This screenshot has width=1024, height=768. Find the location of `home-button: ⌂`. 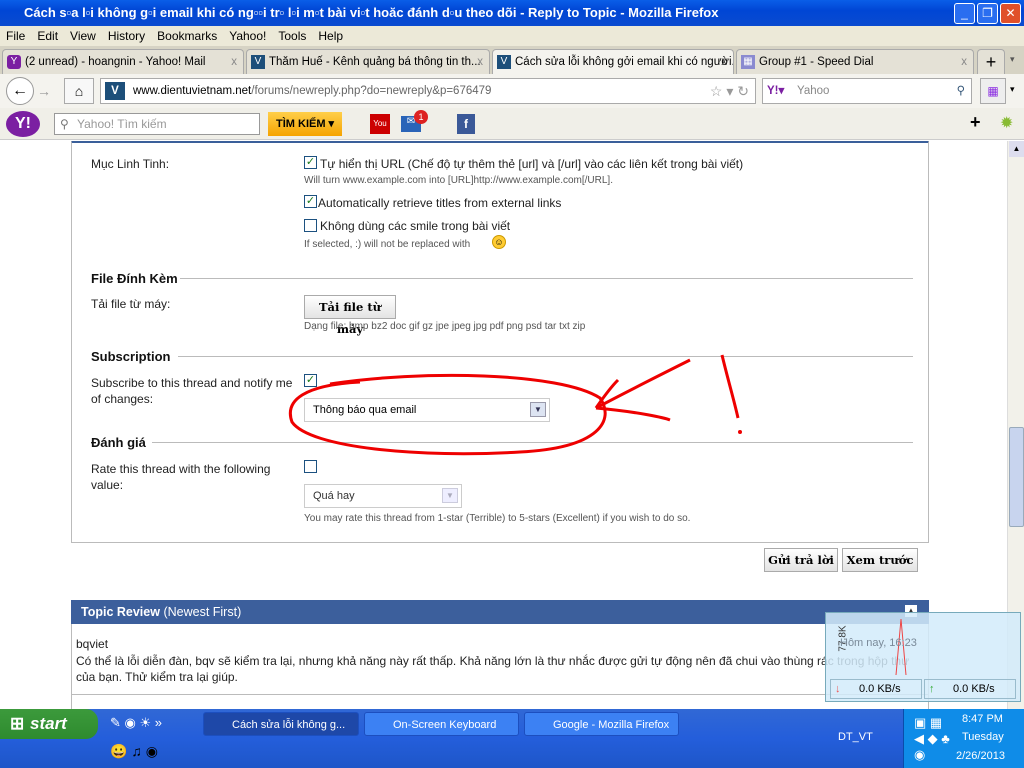

home-button: ⌂ is located at coordinates (79, 91).